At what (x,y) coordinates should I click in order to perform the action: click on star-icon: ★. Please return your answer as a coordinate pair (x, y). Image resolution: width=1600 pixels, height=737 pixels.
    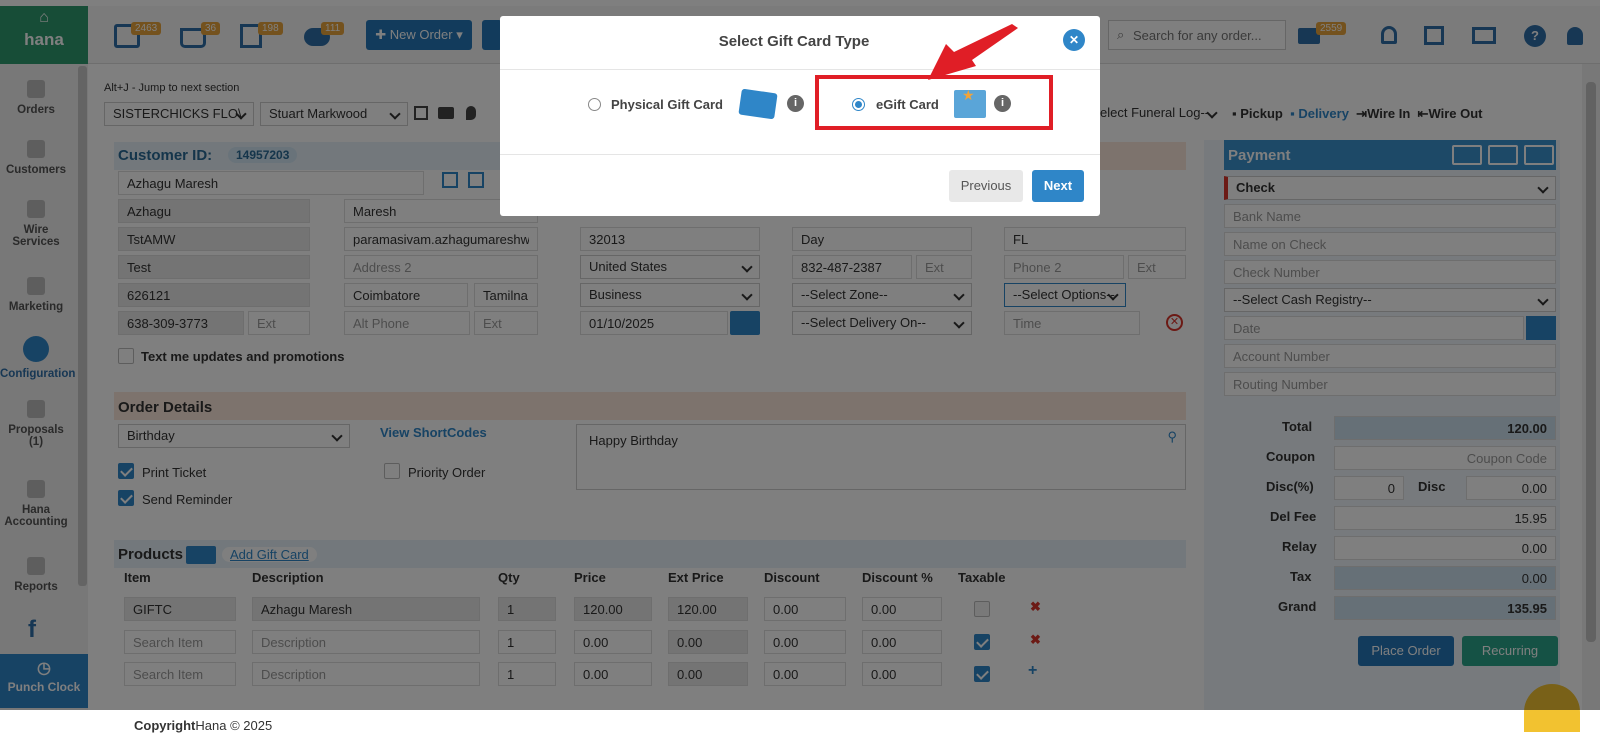
    Looking at the image, I should click on (968, 95).